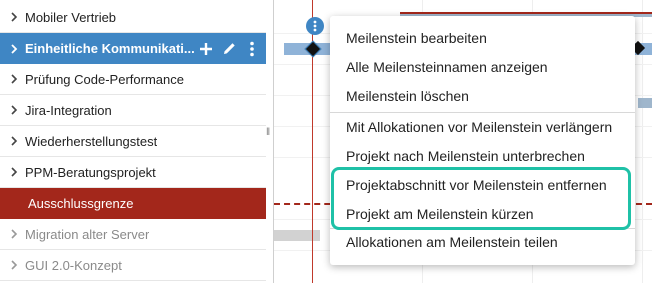  What do you see at coordinates (71, 17) in the screenshot?
I see `project-label: Mobiler Vertrieb` at bounding box center [71, 17].